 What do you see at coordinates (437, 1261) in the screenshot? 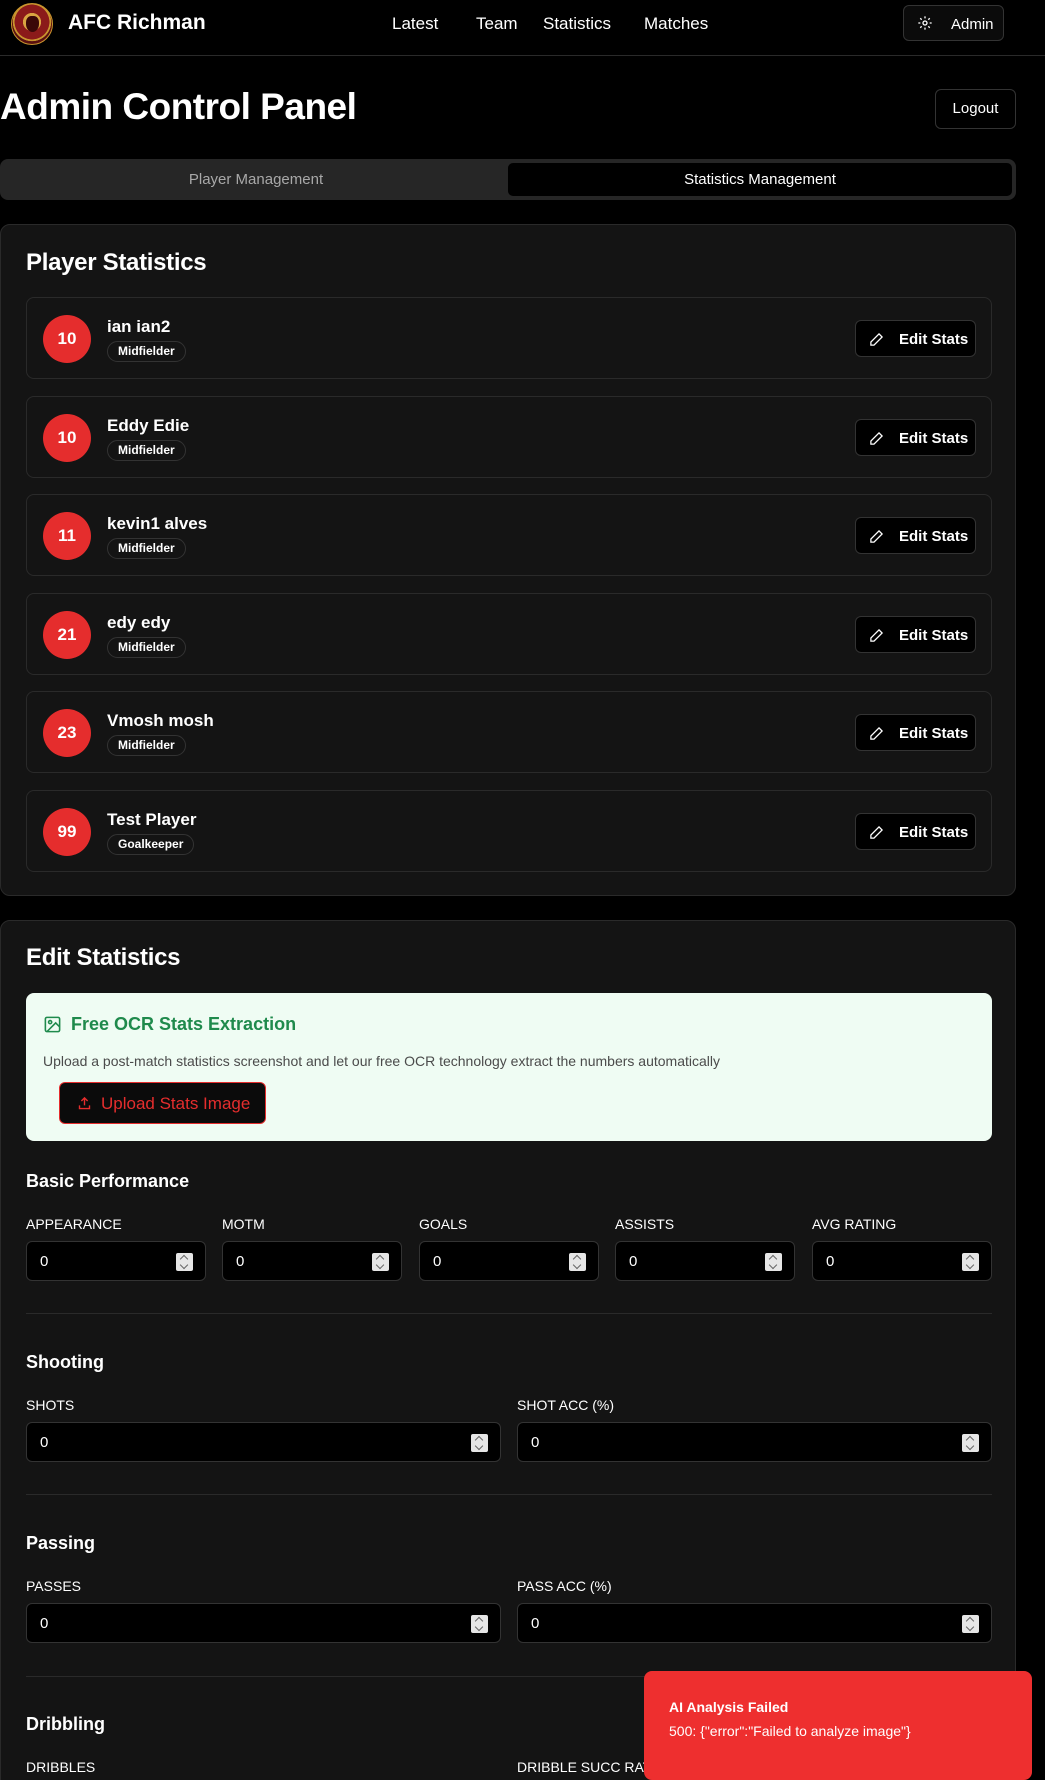
I see `goals-value: 0` at bounding box center [437, 1261].